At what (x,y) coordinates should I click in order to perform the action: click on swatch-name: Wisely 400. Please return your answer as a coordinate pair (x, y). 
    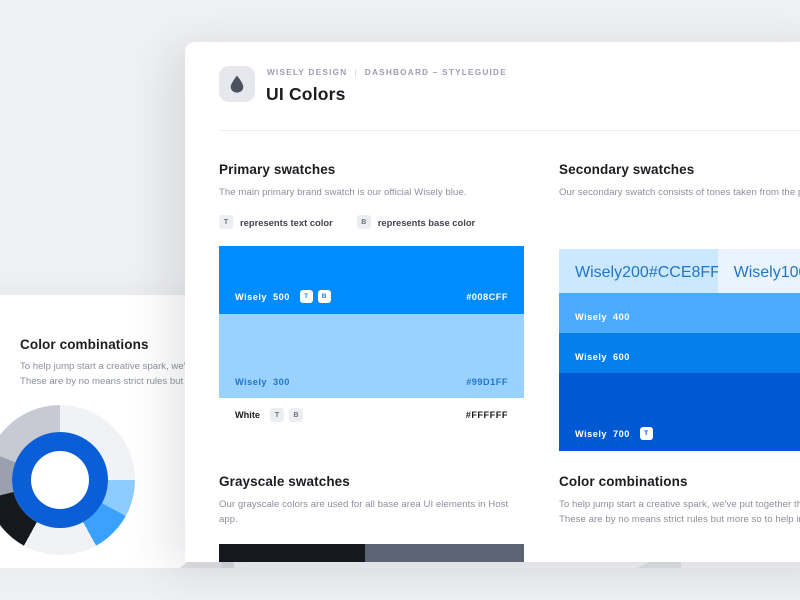
    Looking at the image, I should click on (602, 317).